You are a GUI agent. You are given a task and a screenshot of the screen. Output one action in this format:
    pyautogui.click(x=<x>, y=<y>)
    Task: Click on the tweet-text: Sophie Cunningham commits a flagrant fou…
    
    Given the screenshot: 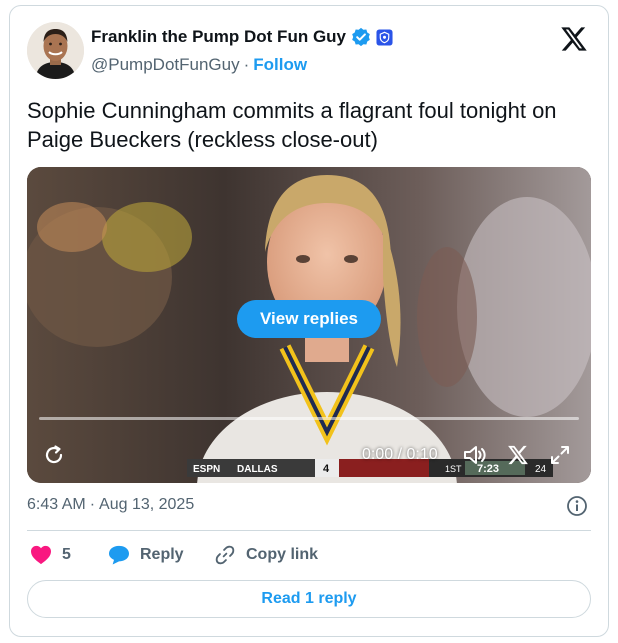 What is the action you would take?
    pyautogui.click(x=292, y=125)
    